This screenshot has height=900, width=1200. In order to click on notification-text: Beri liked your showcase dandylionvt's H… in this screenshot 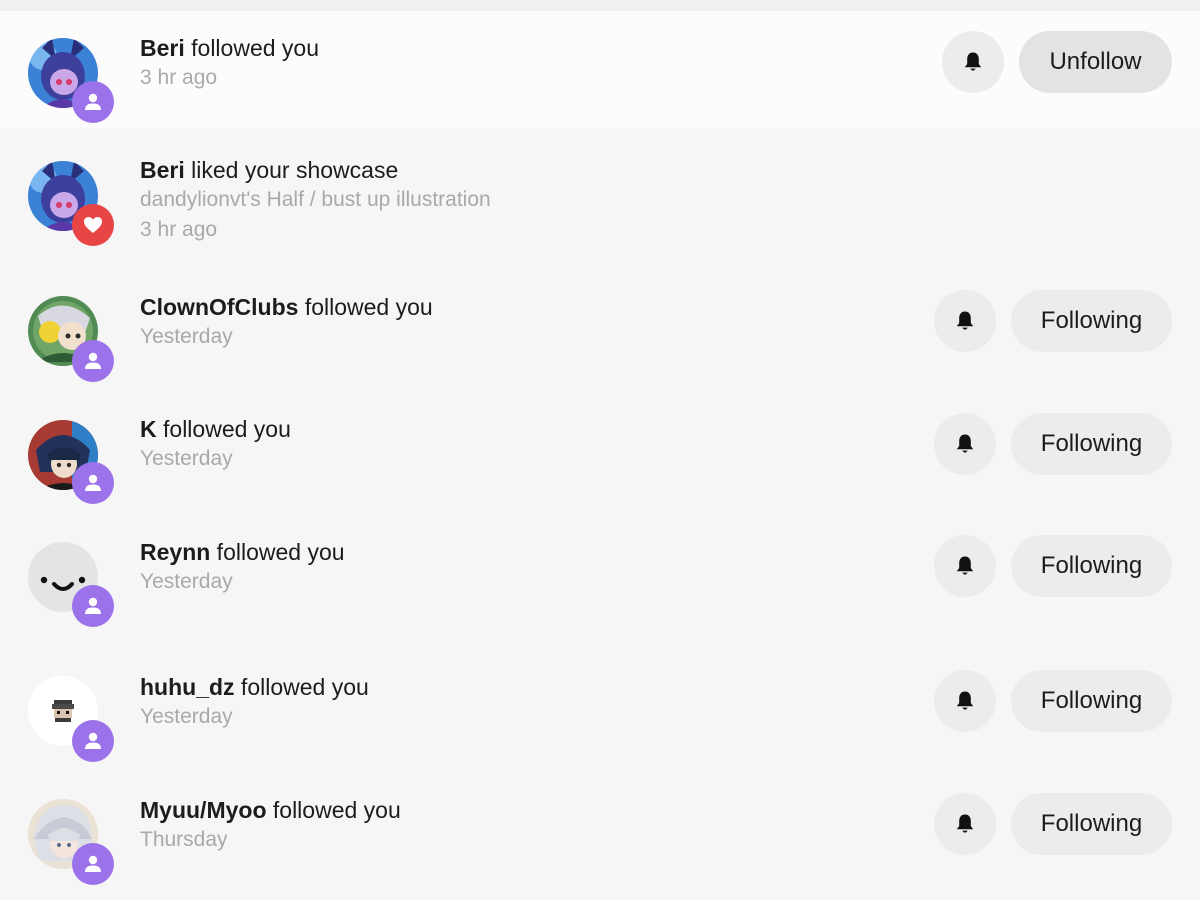, I will do `click(315, 200)`.